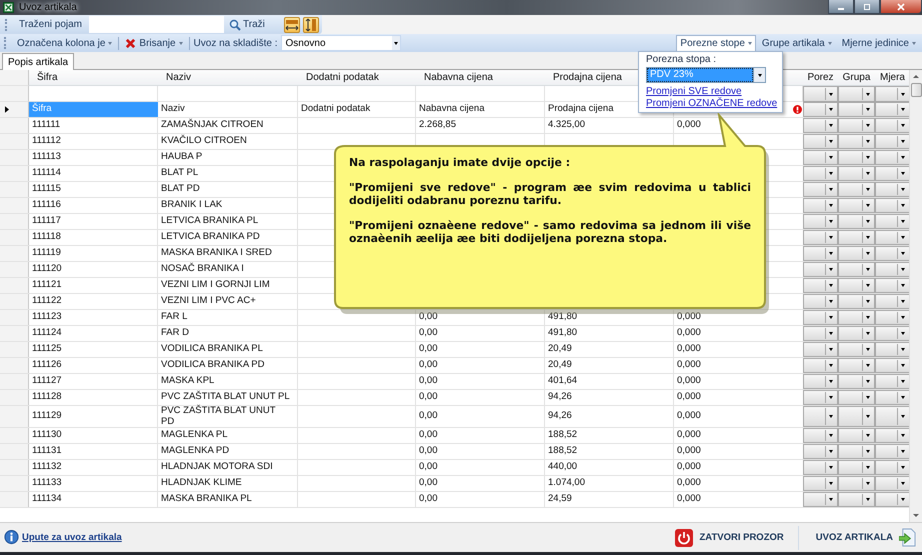 Image resolution: width=922 pixels, height=555 pixels. Describe the element at coordinates (730, 538) in the screenshot. I see `close-window-button: ZATVORI PROZOR` at that location.